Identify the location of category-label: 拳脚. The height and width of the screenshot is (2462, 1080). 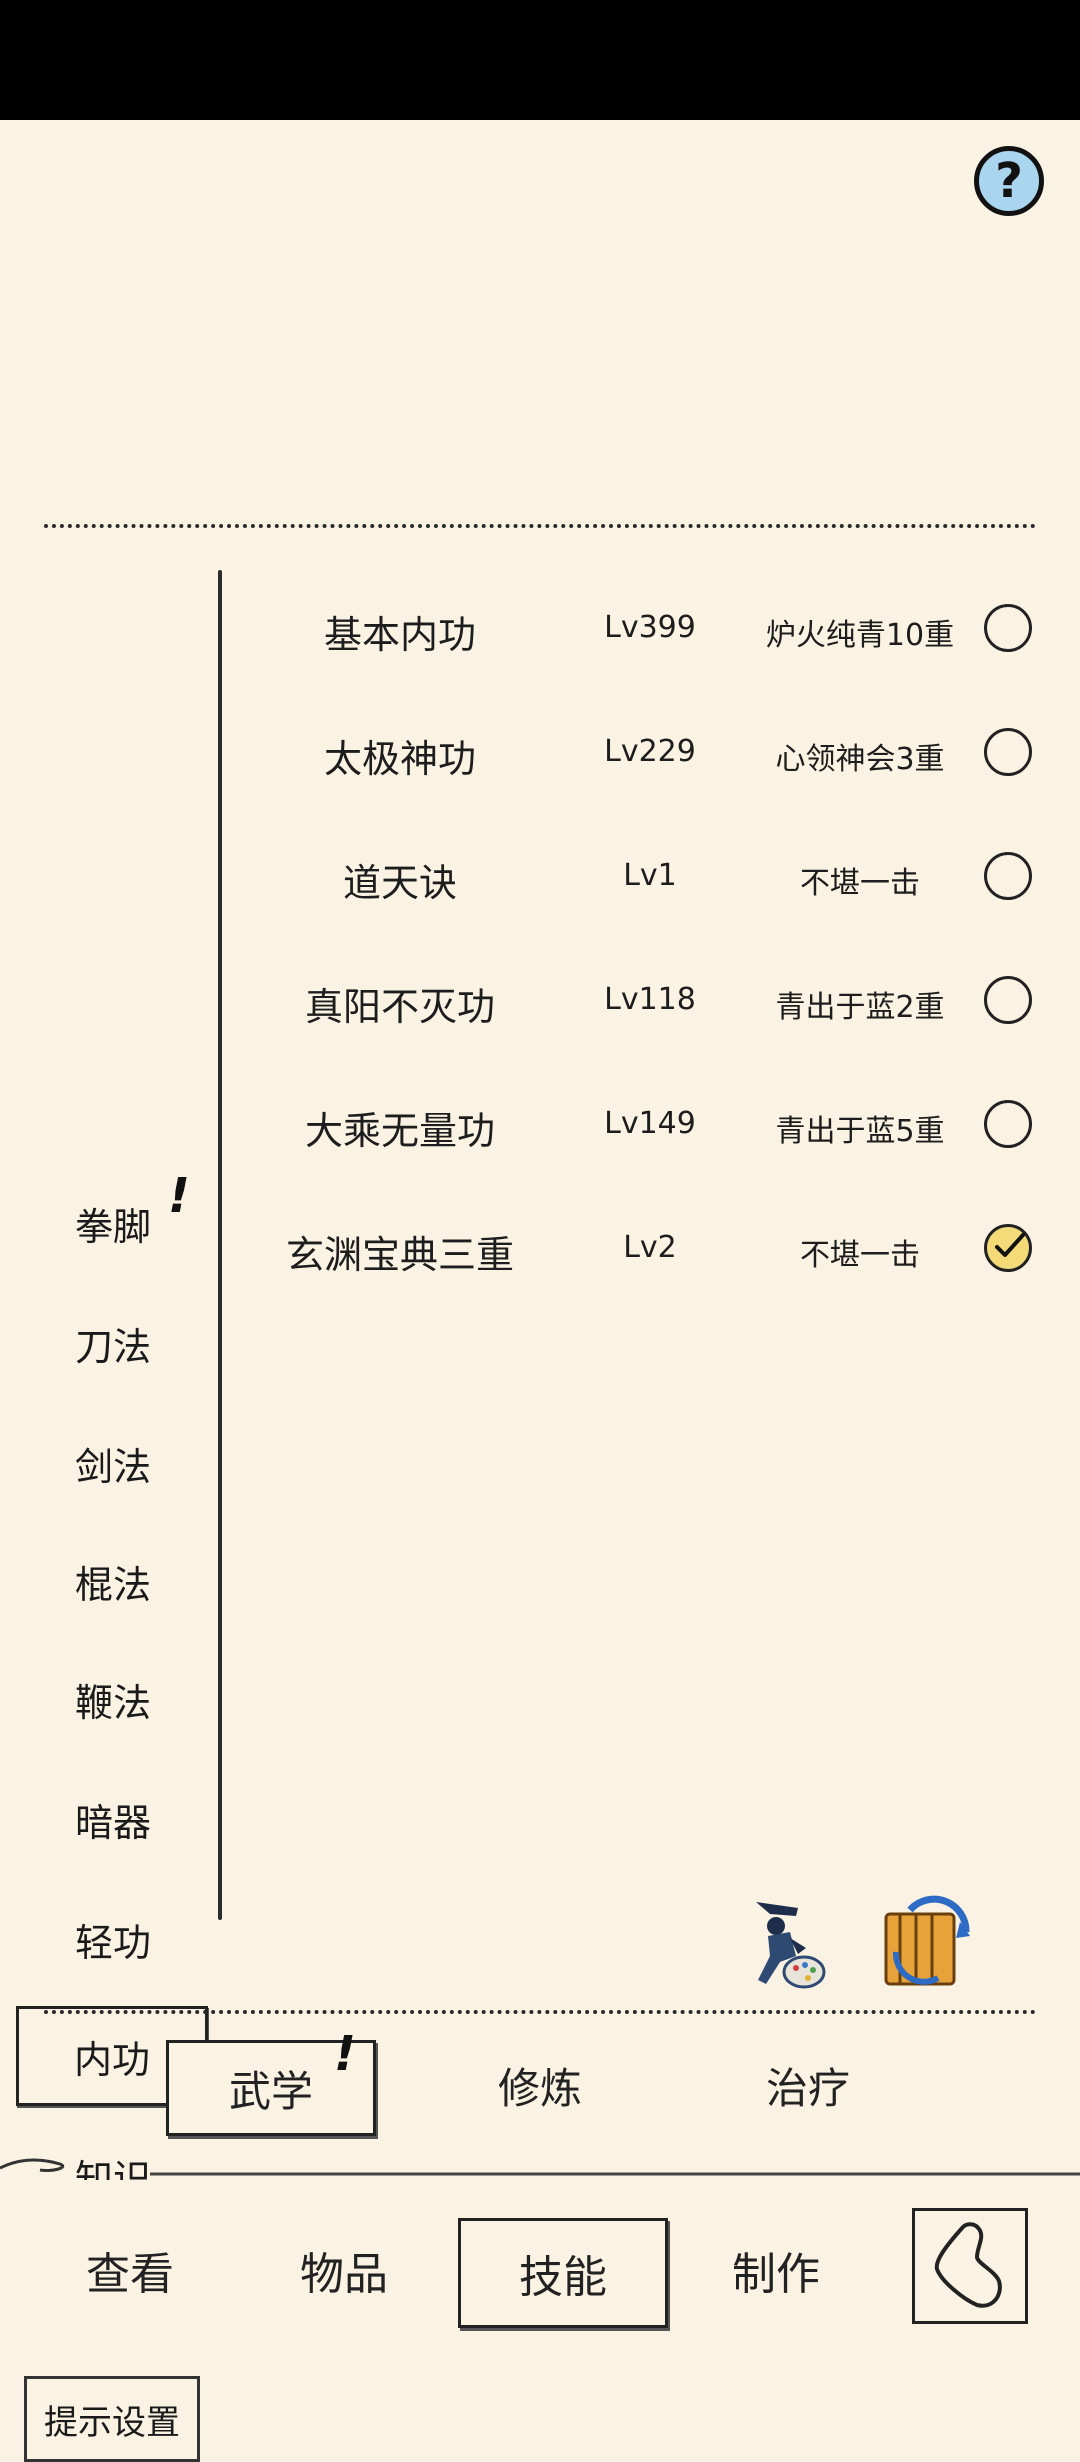
(112, 1226).